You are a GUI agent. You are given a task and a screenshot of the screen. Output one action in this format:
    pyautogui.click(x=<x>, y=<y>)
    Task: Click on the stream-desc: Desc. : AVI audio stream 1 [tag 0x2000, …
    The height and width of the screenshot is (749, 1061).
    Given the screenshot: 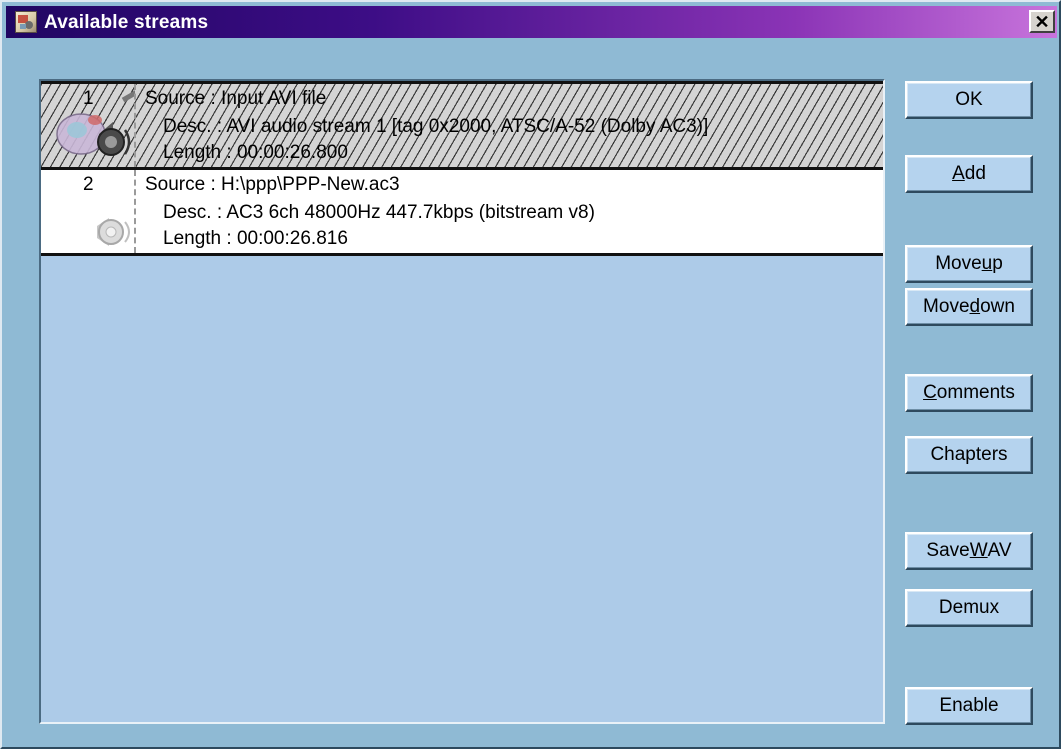 What is the action you would take?
    pyautogui.click(x=436, y=126)
    